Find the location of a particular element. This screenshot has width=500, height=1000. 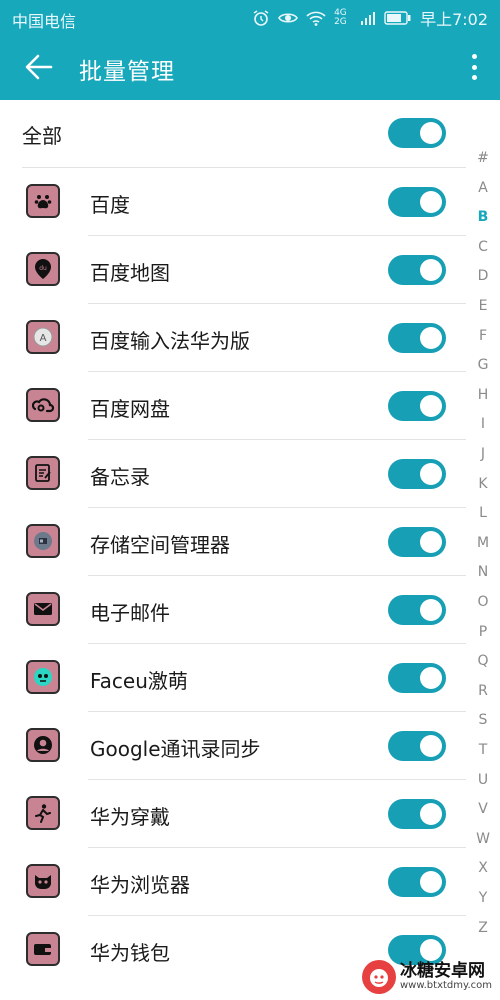

index-letter: O is located at coordinates (483, 602).